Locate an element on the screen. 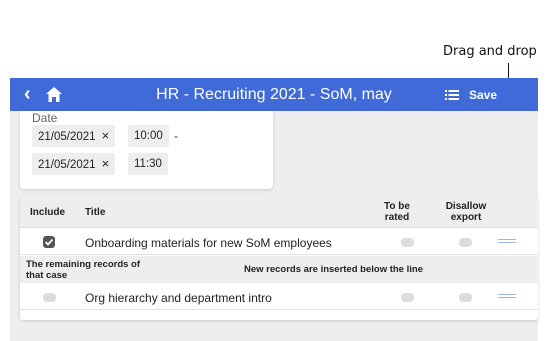 This screenshot has height=341, width=558. start-date-value: 21/05/2021 is located at coordinates (67, 137).